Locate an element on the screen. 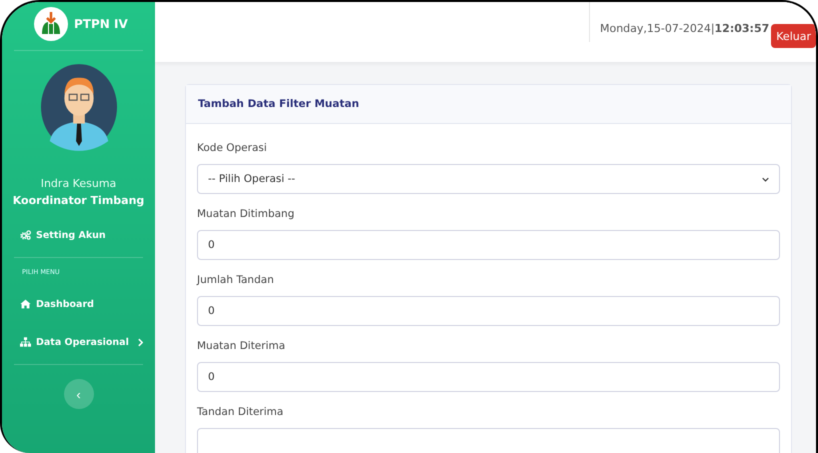 The width and height of the screenshot is (818, 453). user-role: Koordinator Timbang is located at coordinates (79, 200).